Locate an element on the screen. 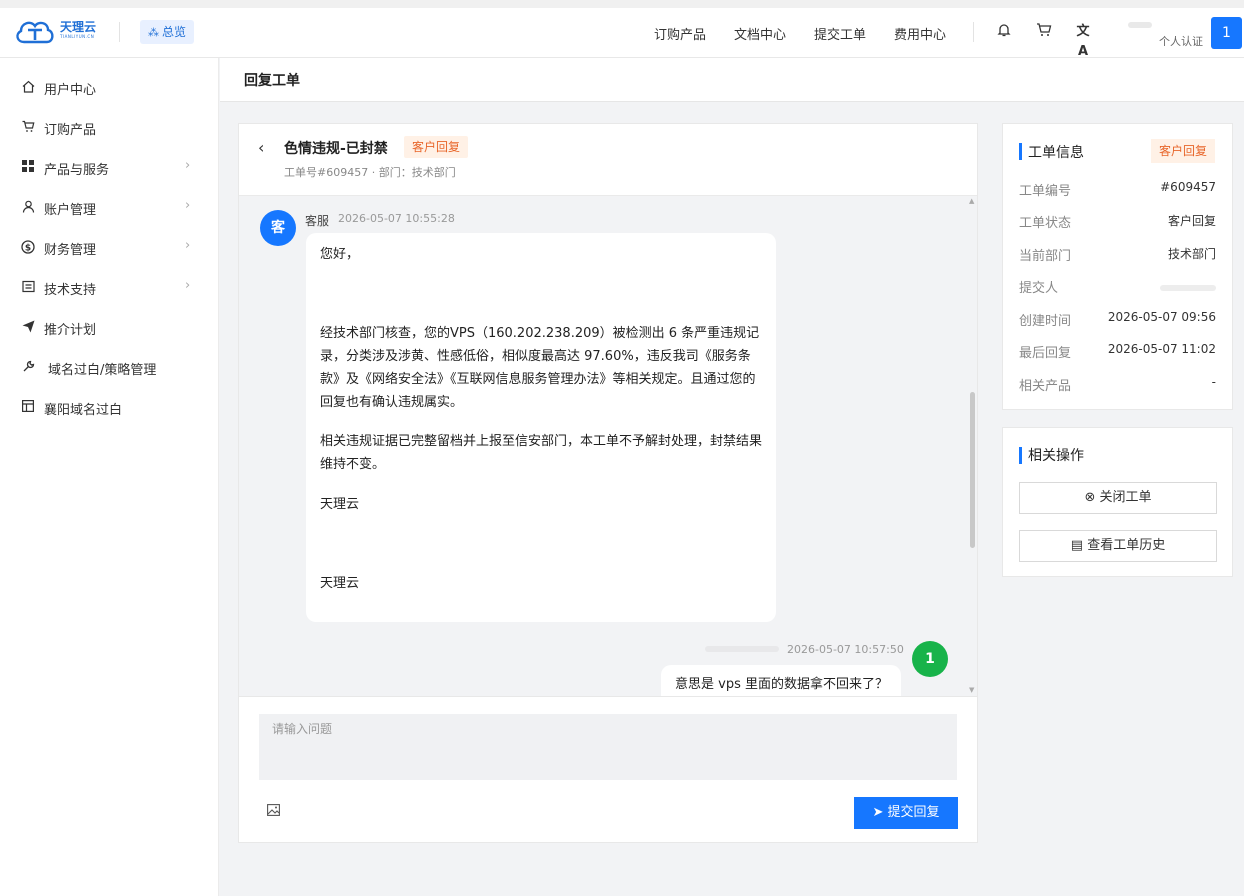 This screenshot has height=896, width=1244. info-value: - is located at coordinates (1213, 382).